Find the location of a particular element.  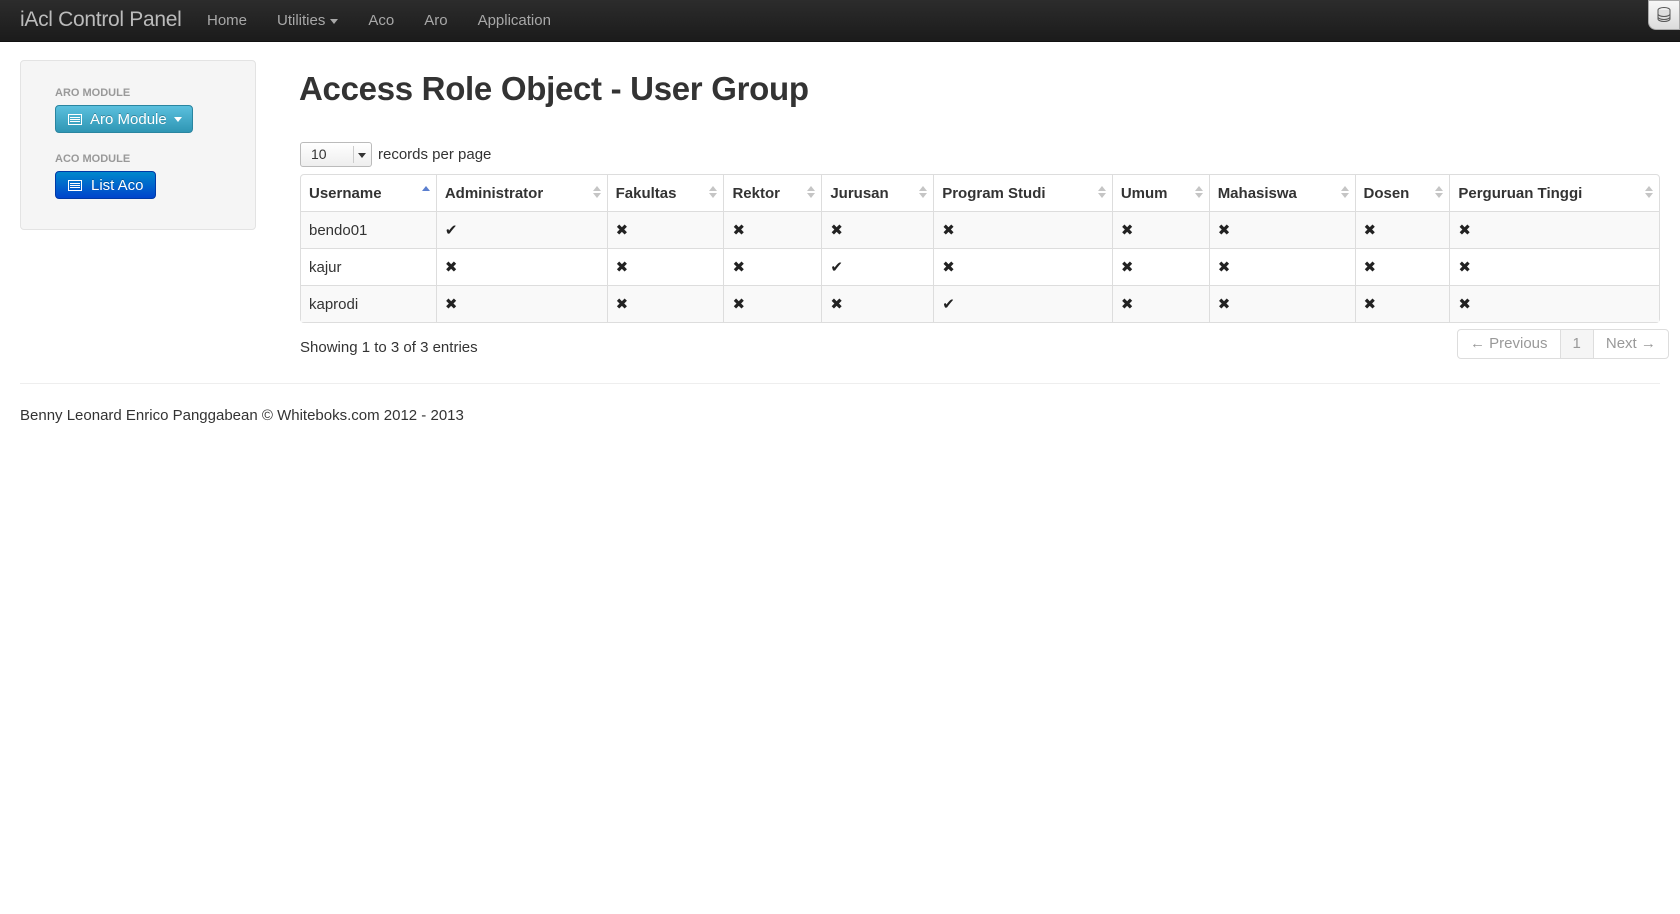

column-header-mahasiswa: Mahasiswa is located at coordinates (1281, 193).